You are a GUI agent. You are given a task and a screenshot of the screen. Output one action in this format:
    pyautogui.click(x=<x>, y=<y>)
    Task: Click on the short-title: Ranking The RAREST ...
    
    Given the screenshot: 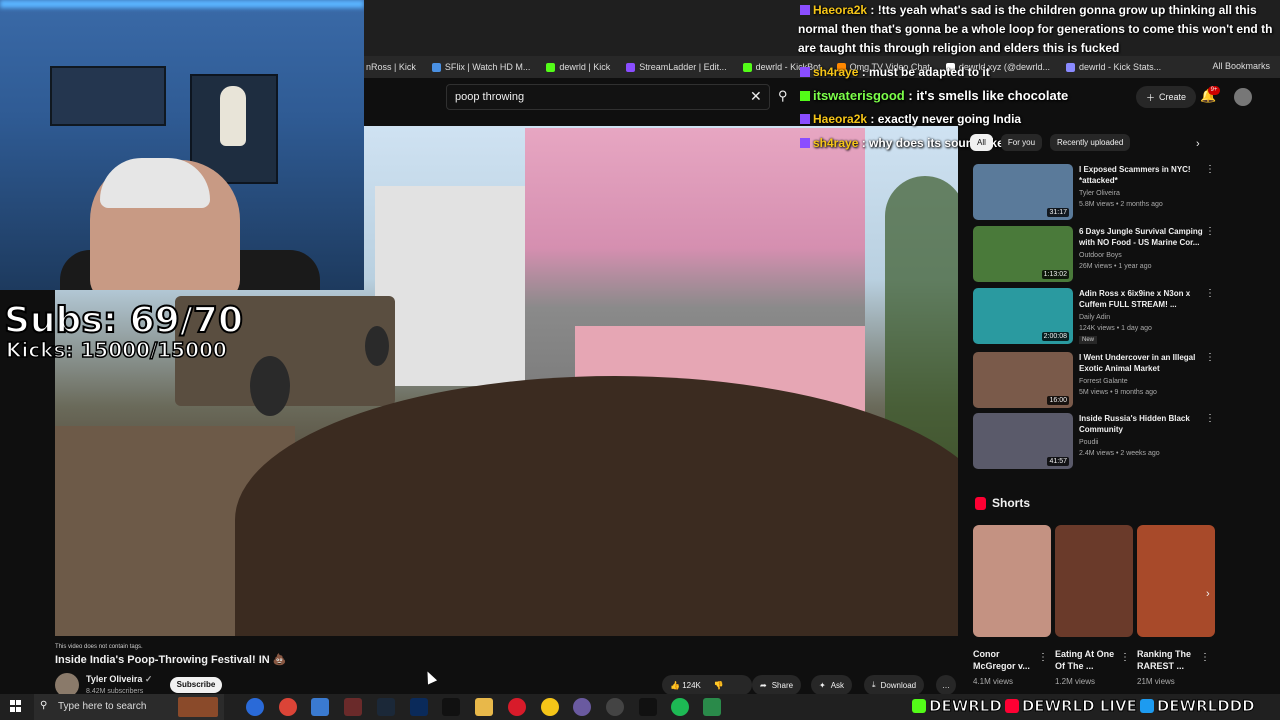 What is the action you would take?
    pyautogui.click(x=1169, y=660)
    